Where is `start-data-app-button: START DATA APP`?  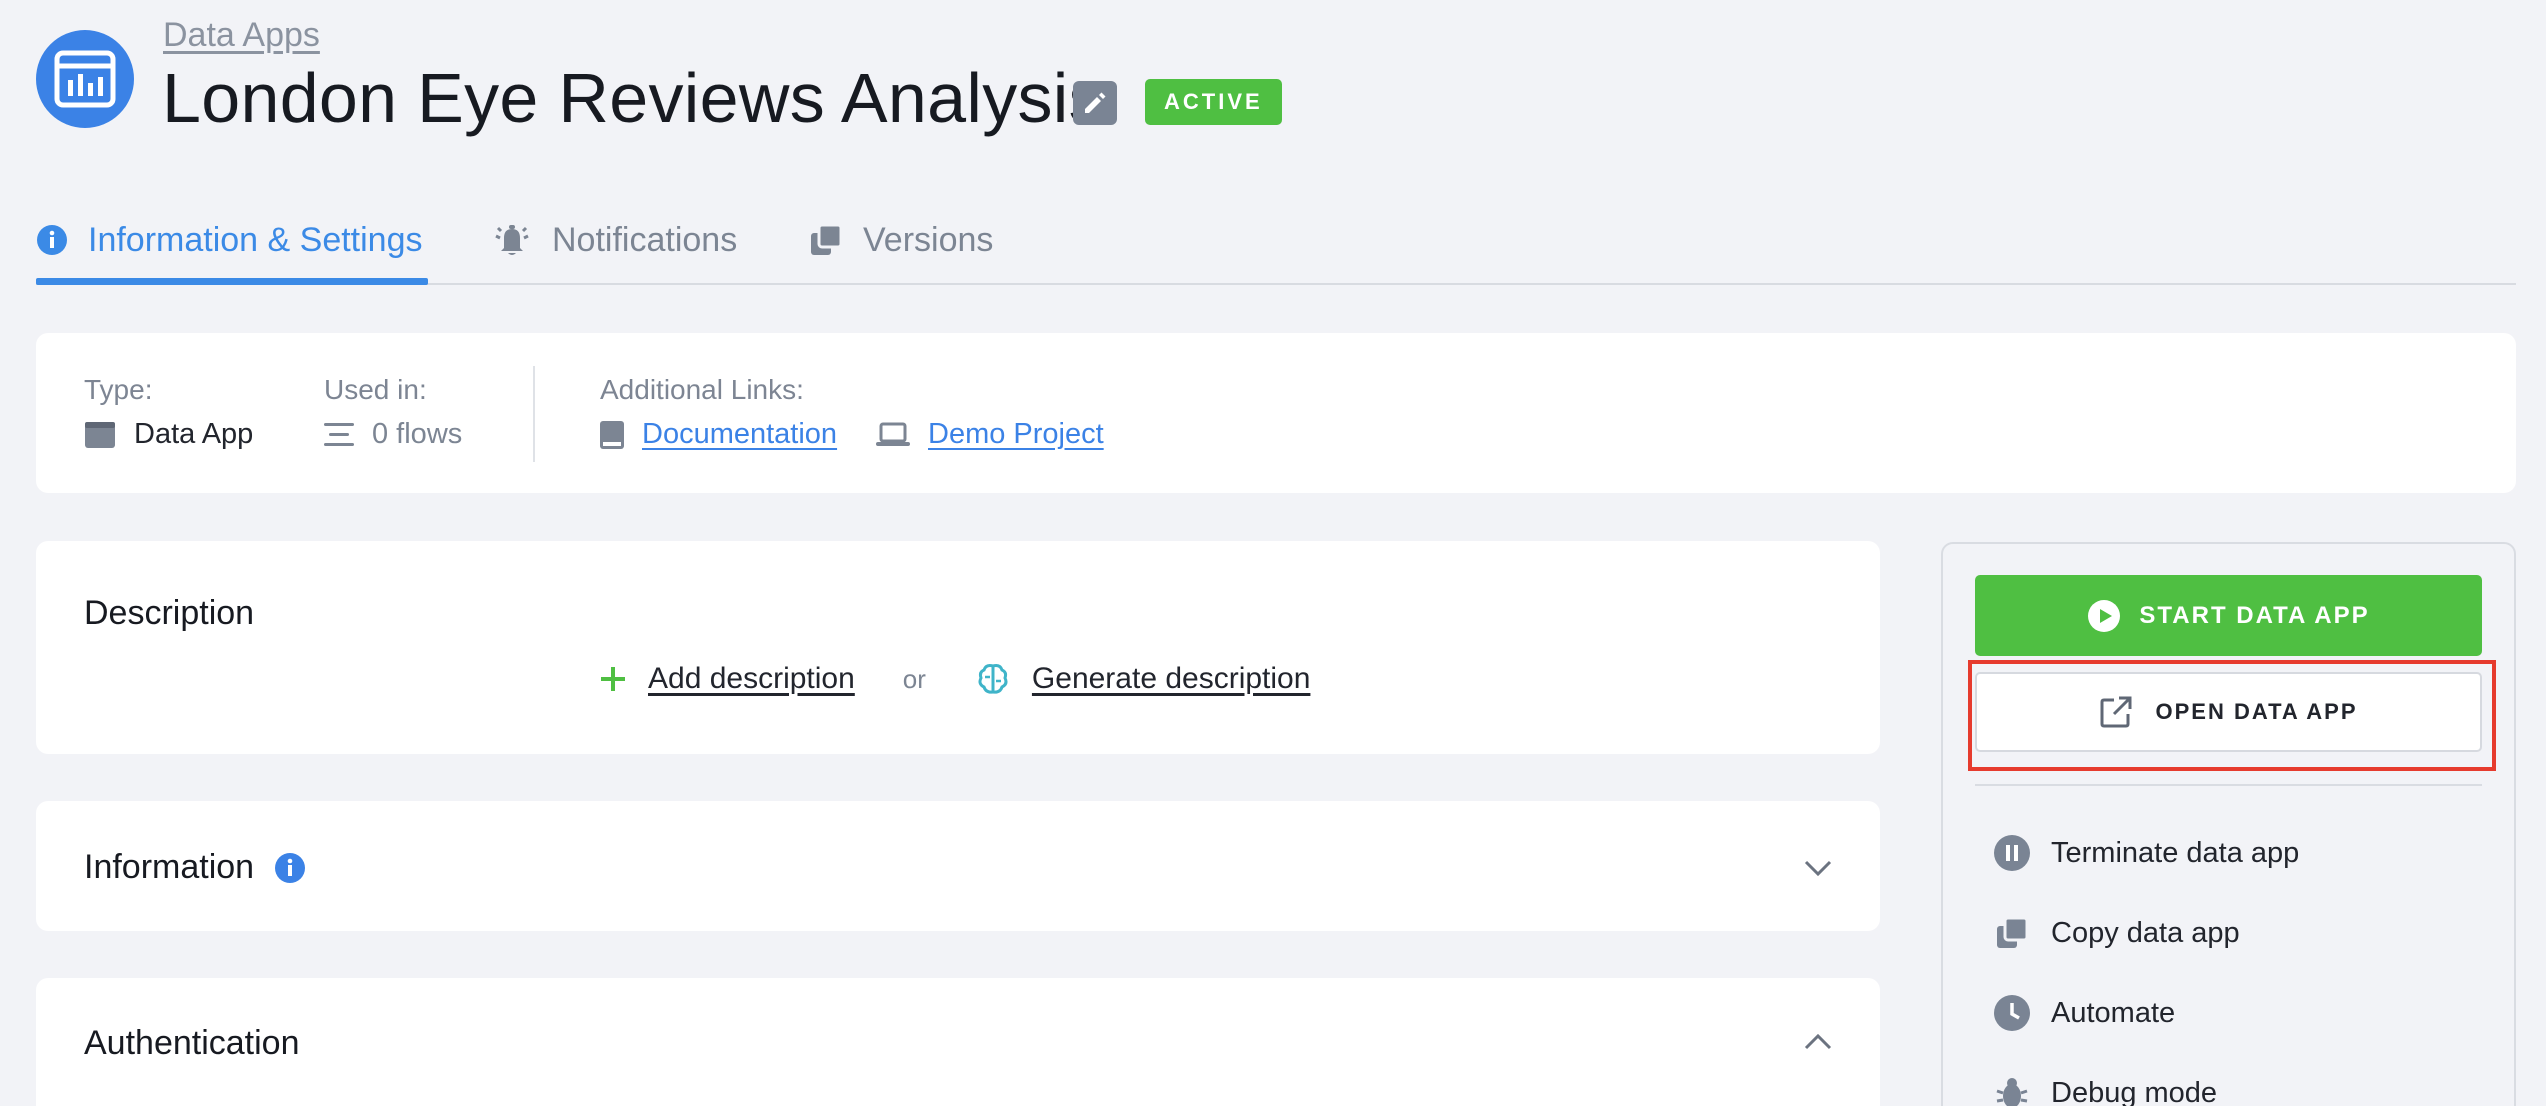
start-data-app-button: START DATA APP is located at coordinates (2228, 615).